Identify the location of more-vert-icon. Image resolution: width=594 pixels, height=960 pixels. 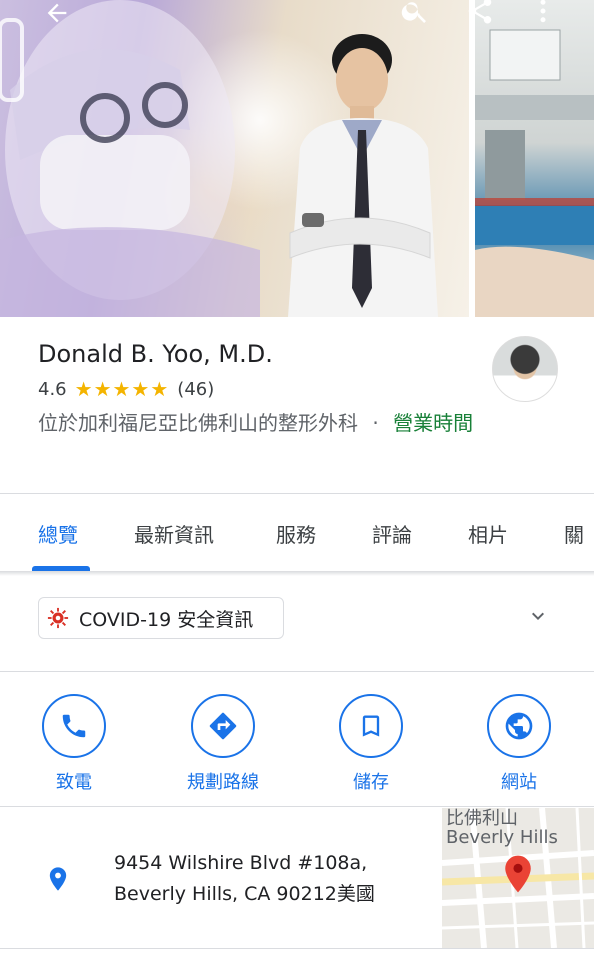
(543, 11).